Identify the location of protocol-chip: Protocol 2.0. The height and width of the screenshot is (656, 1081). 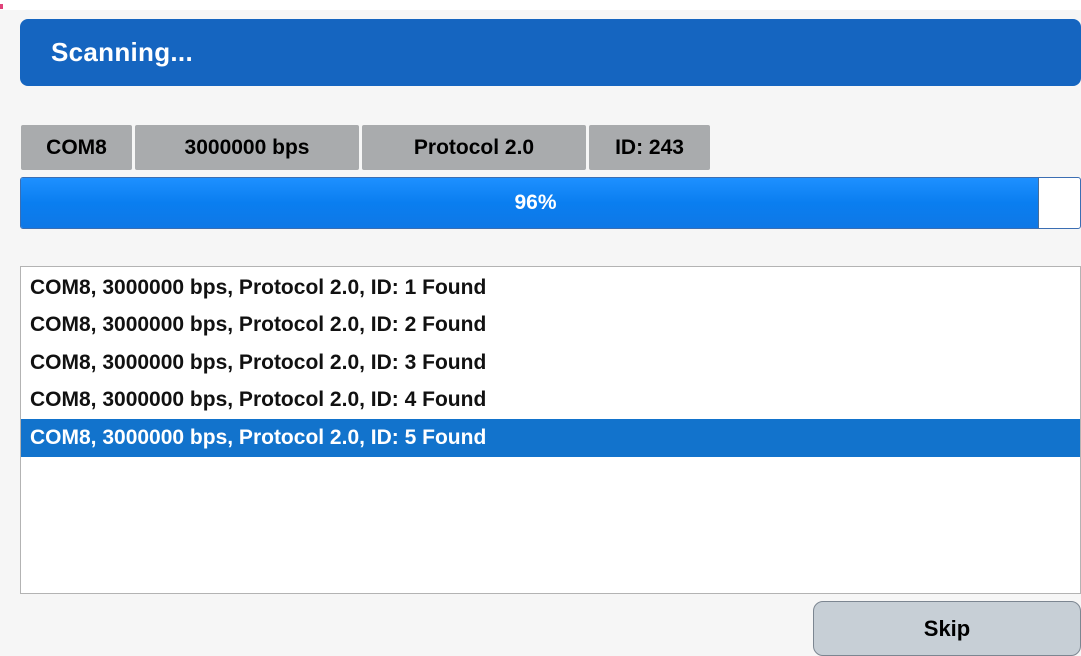
(474, 147).